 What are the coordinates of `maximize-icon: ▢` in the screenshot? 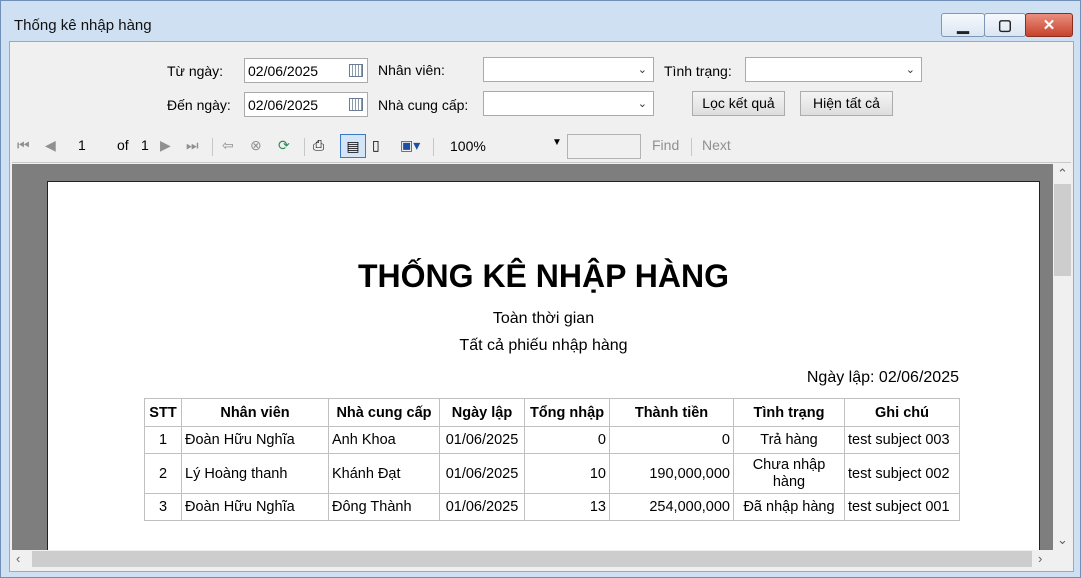 It's located at (1005, 25).